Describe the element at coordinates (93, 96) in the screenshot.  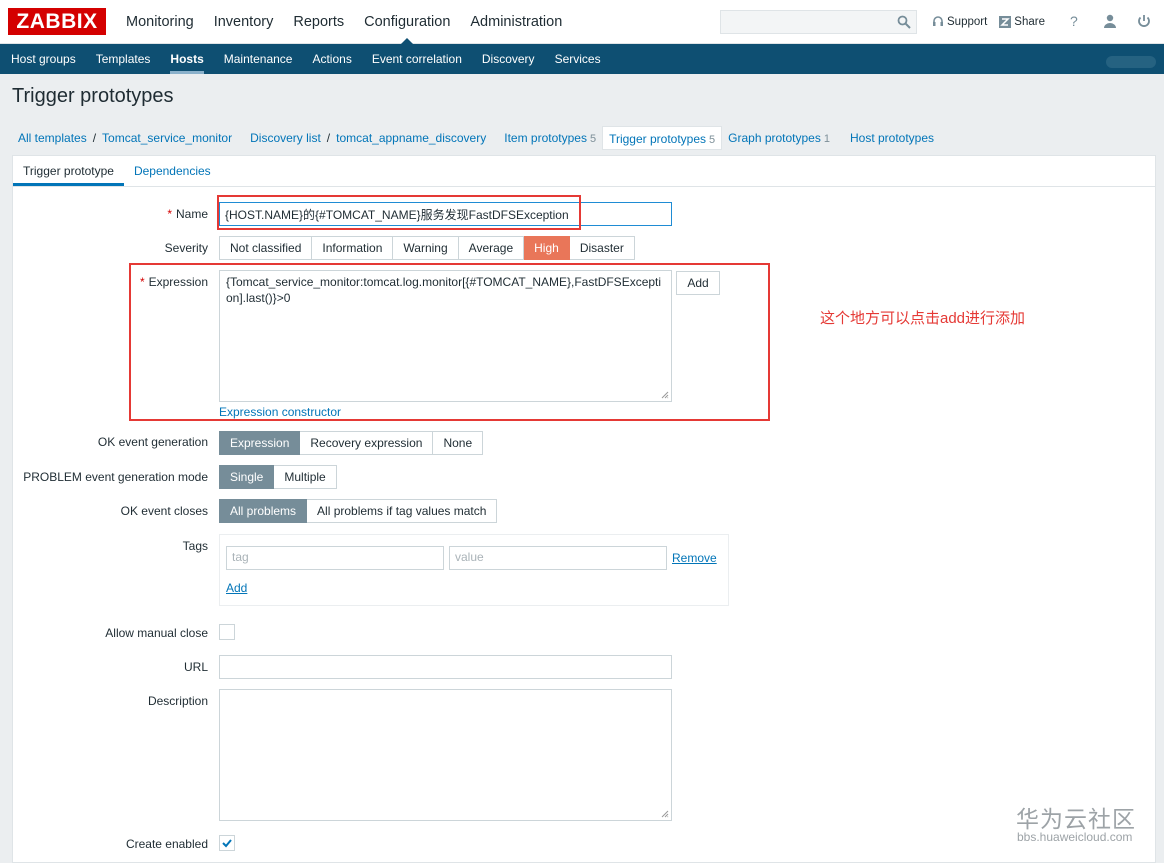
I see `page-title: Trigger prototypes` at that location.